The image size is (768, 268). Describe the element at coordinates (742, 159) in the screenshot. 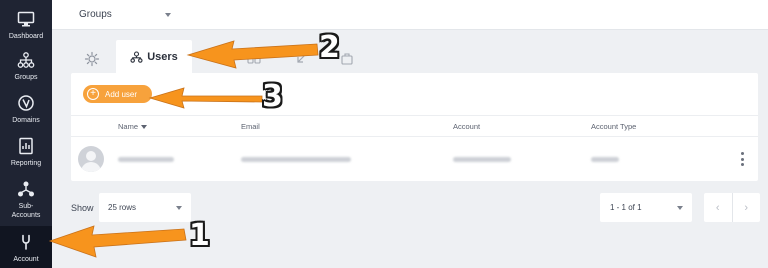

I see `more-options-icon` at that location.